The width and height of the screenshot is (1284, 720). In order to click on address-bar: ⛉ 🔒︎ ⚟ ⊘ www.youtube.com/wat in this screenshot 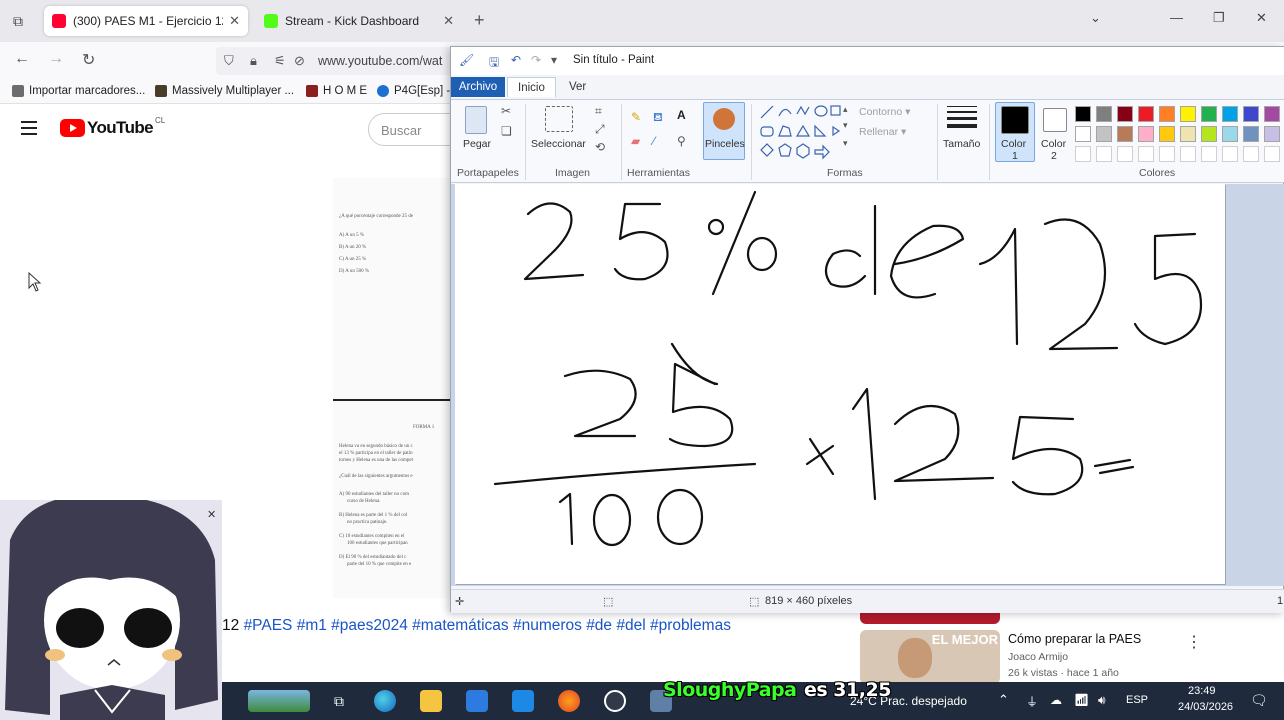, I will do `click(341, 61)`.